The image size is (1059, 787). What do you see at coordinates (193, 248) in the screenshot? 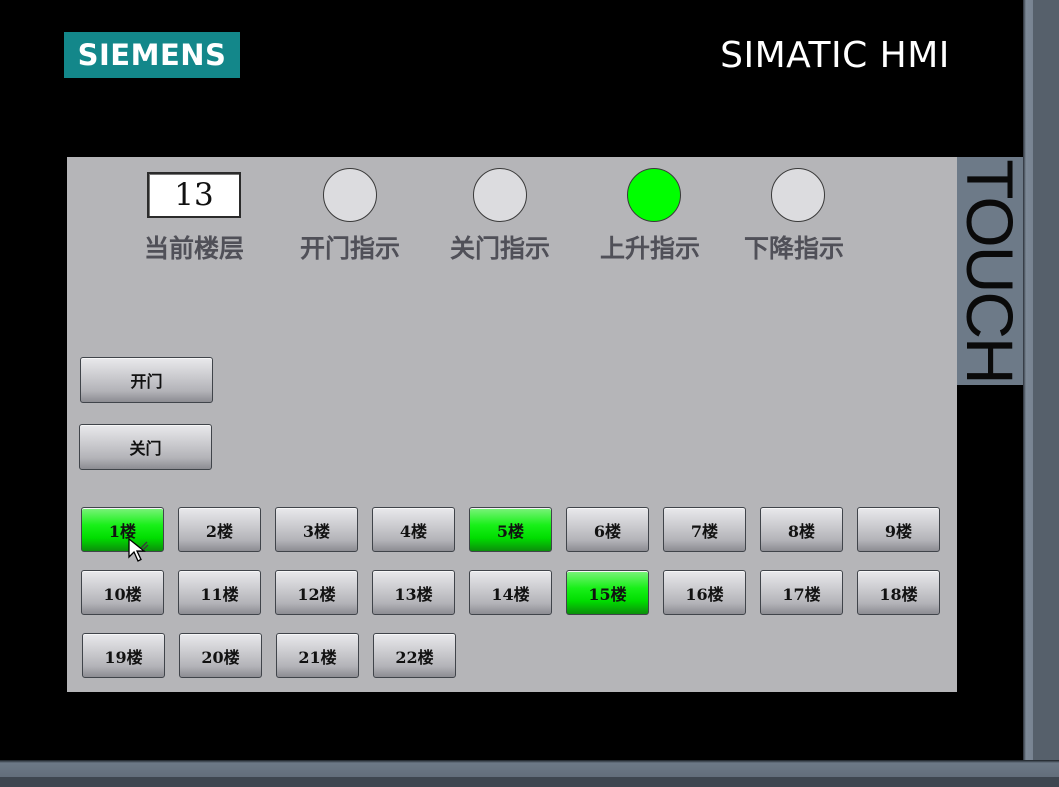
I see `current-floor-label: 当前楼层` at bounding box center [193, 248].